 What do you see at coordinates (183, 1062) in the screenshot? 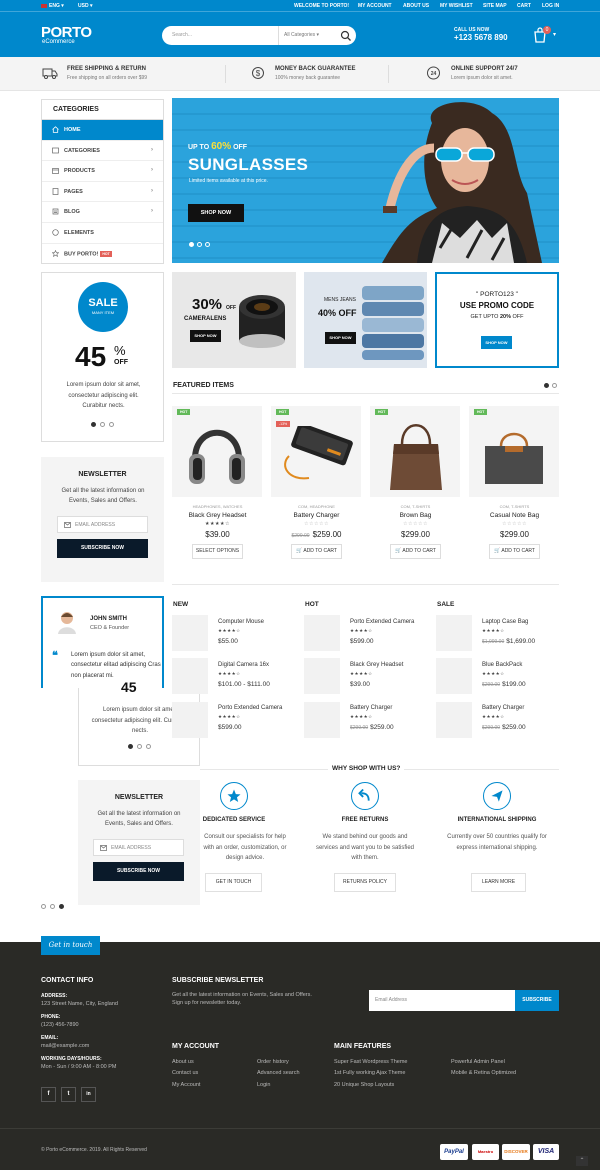
I see `footer-link-about: About us` at bounding box center [183, 1062].